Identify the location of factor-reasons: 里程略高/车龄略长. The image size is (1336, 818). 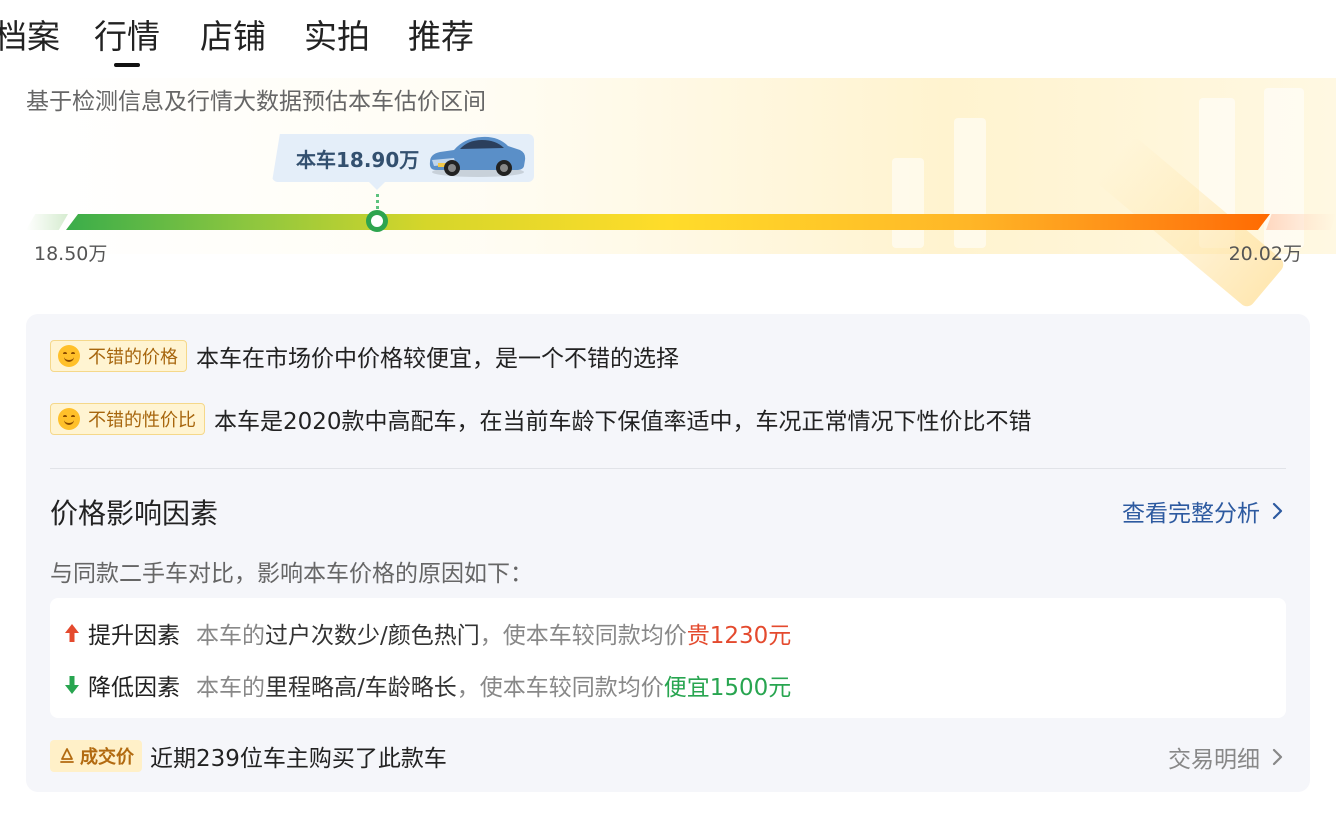
(361, 688).